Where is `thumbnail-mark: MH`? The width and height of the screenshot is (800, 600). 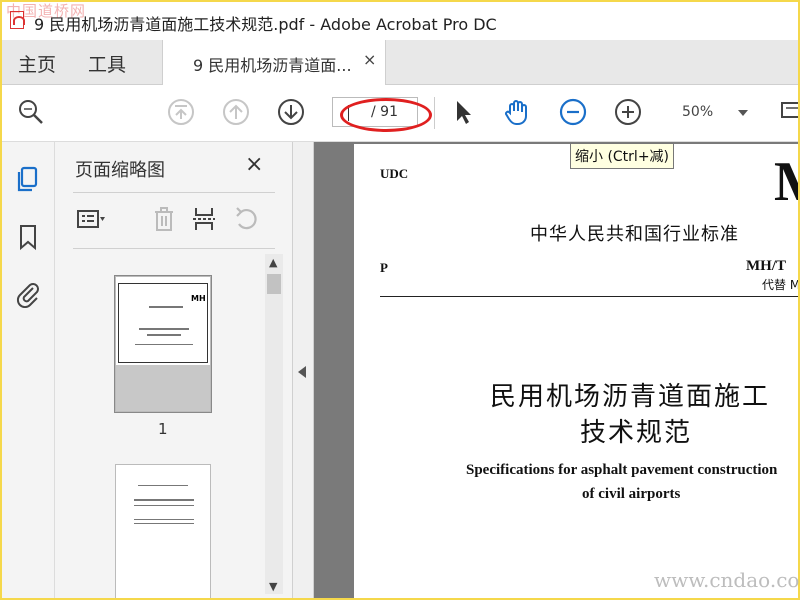 thumbnail-mark: MH is located at coordinates (198, 298).